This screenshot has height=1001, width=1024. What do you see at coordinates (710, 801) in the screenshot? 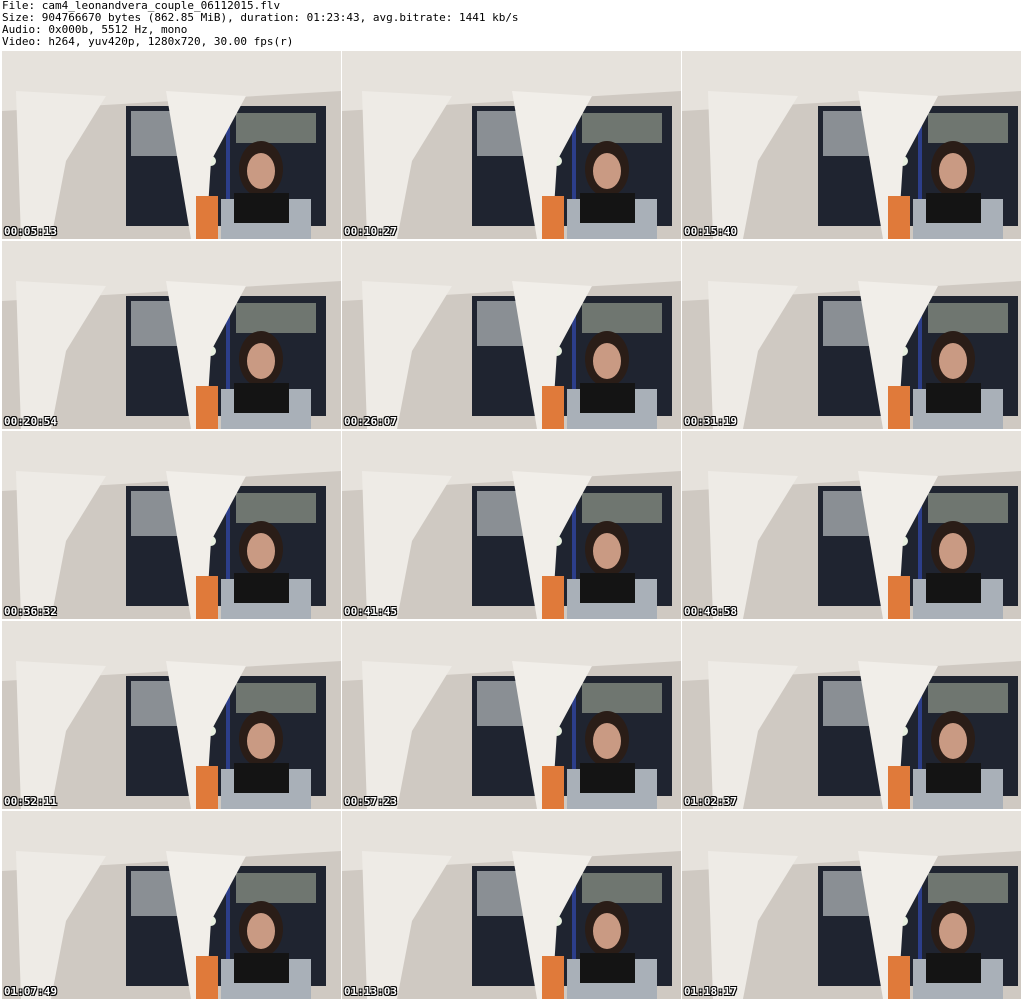
I see `timestamp-label: 01:02:37` at bounding box center [710, 801].